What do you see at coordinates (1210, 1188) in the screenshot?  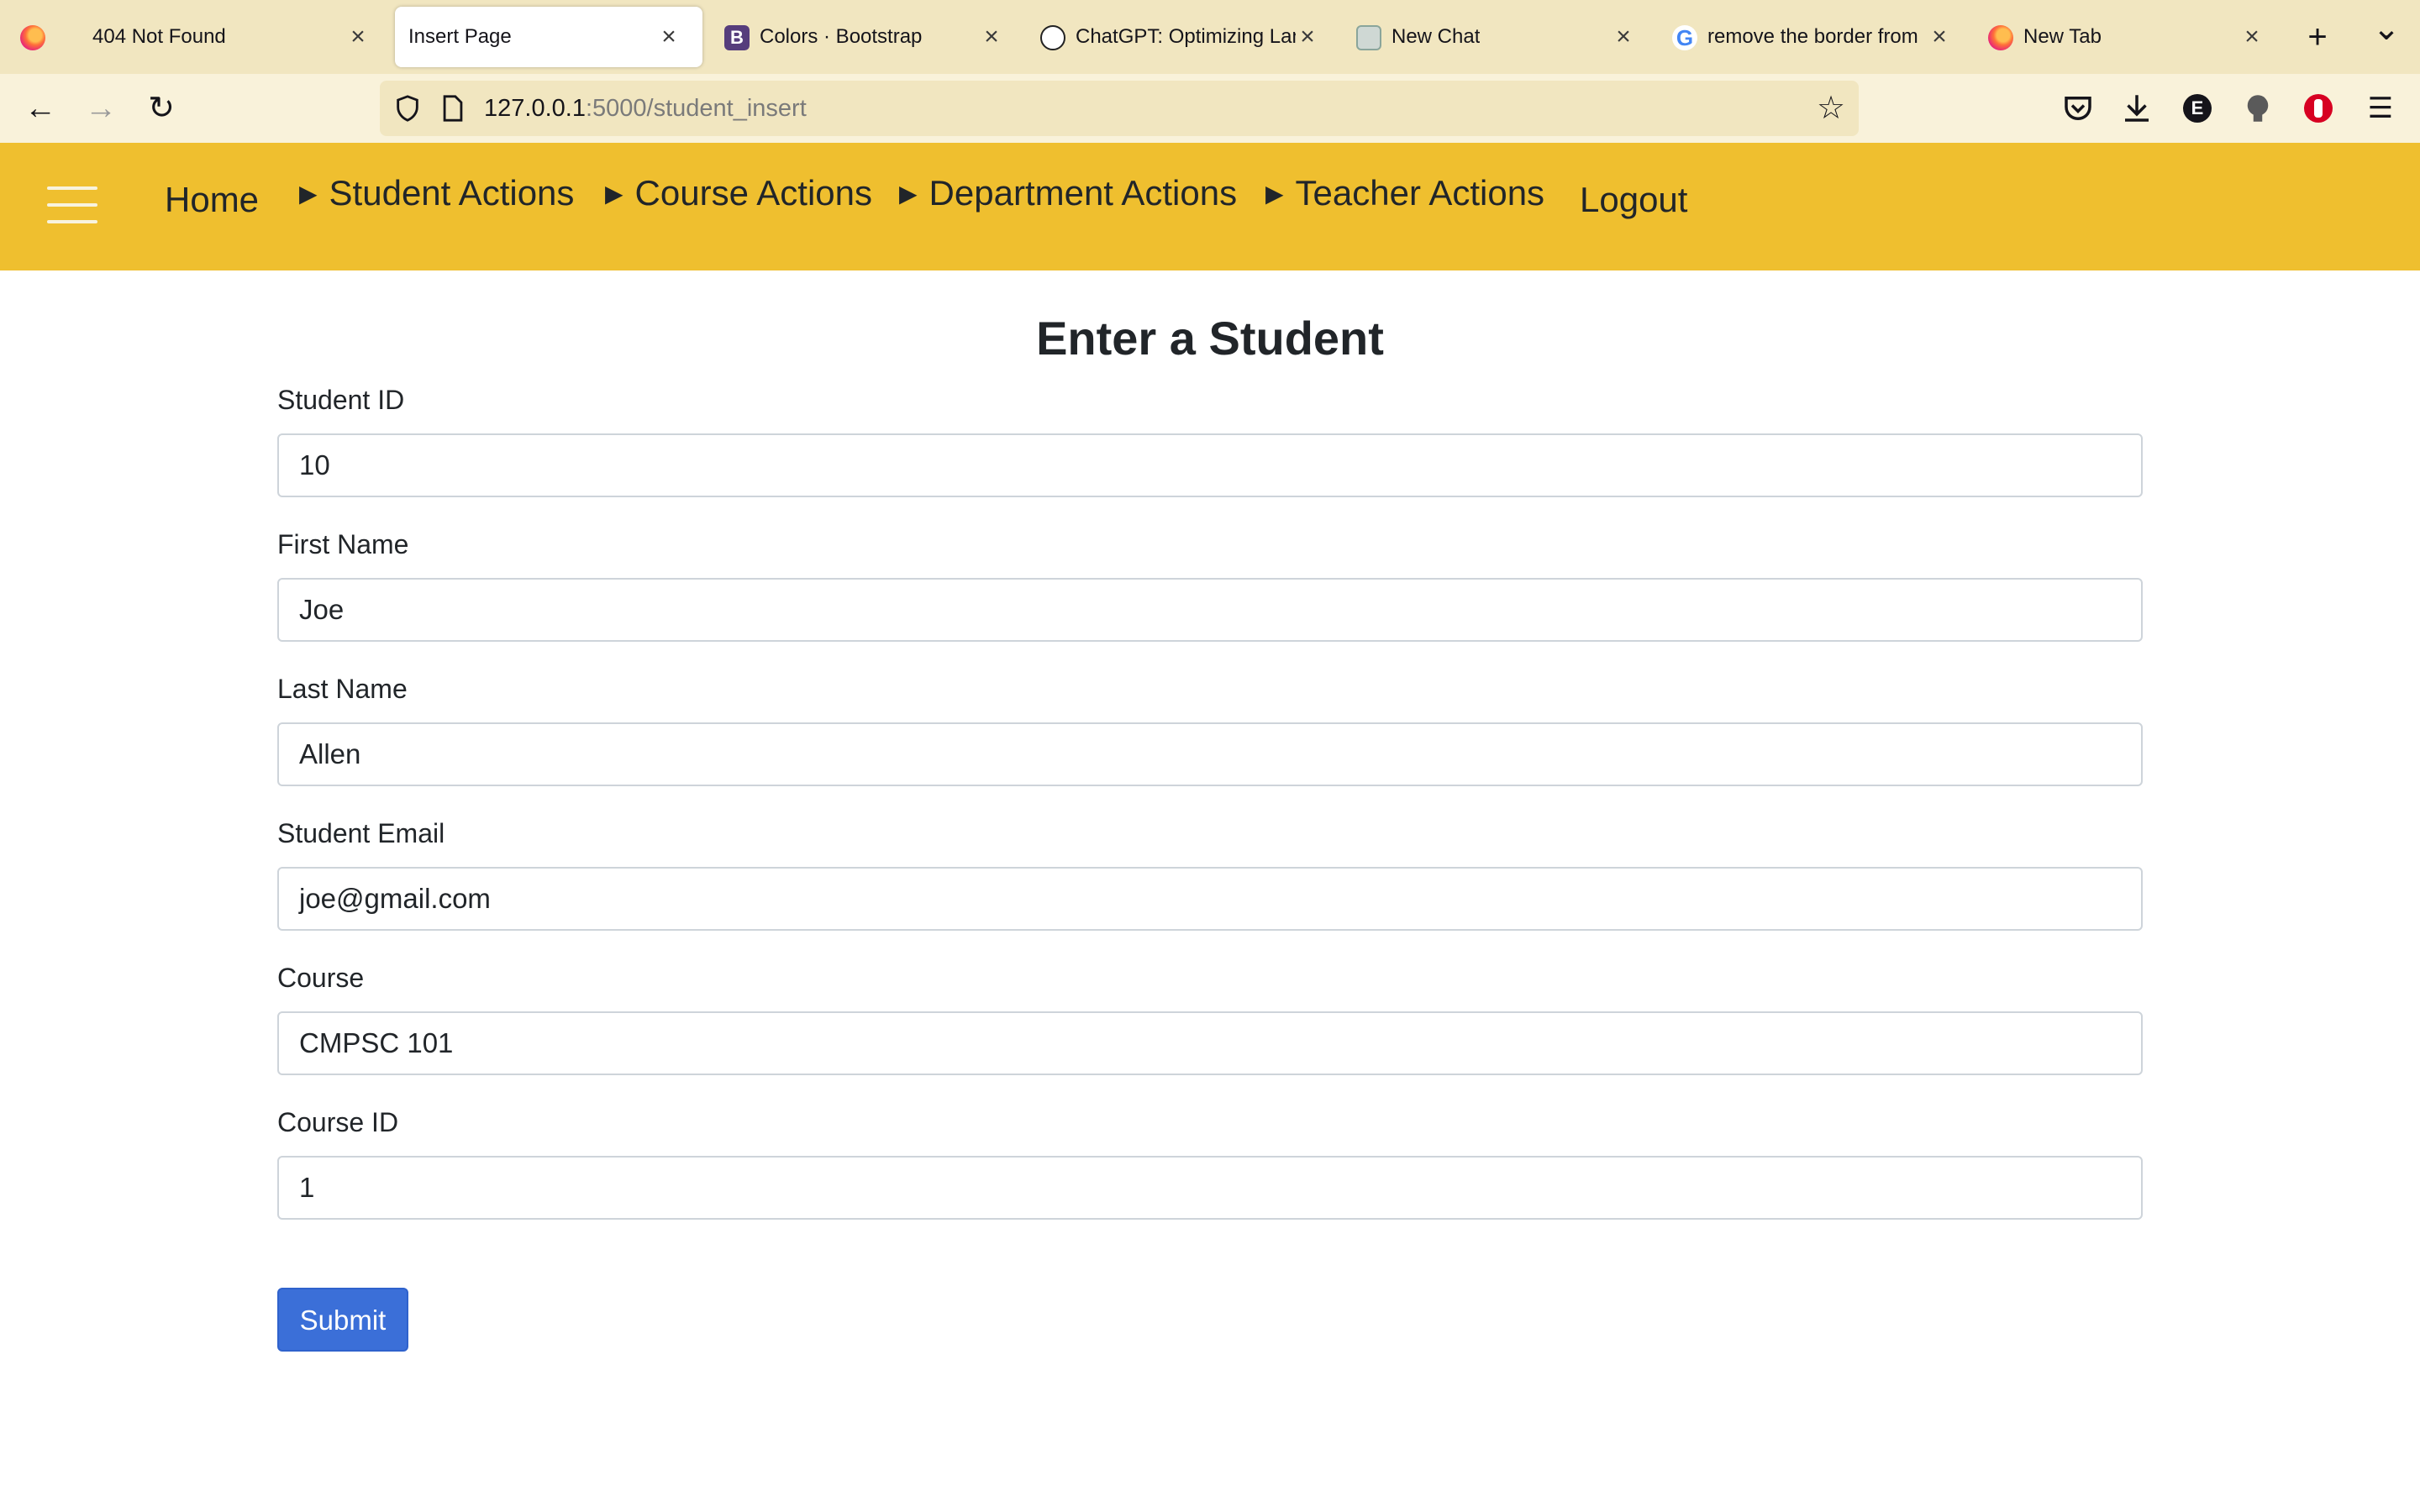 I see `course-id-input: 1` at bounding box center [1210, 1188].